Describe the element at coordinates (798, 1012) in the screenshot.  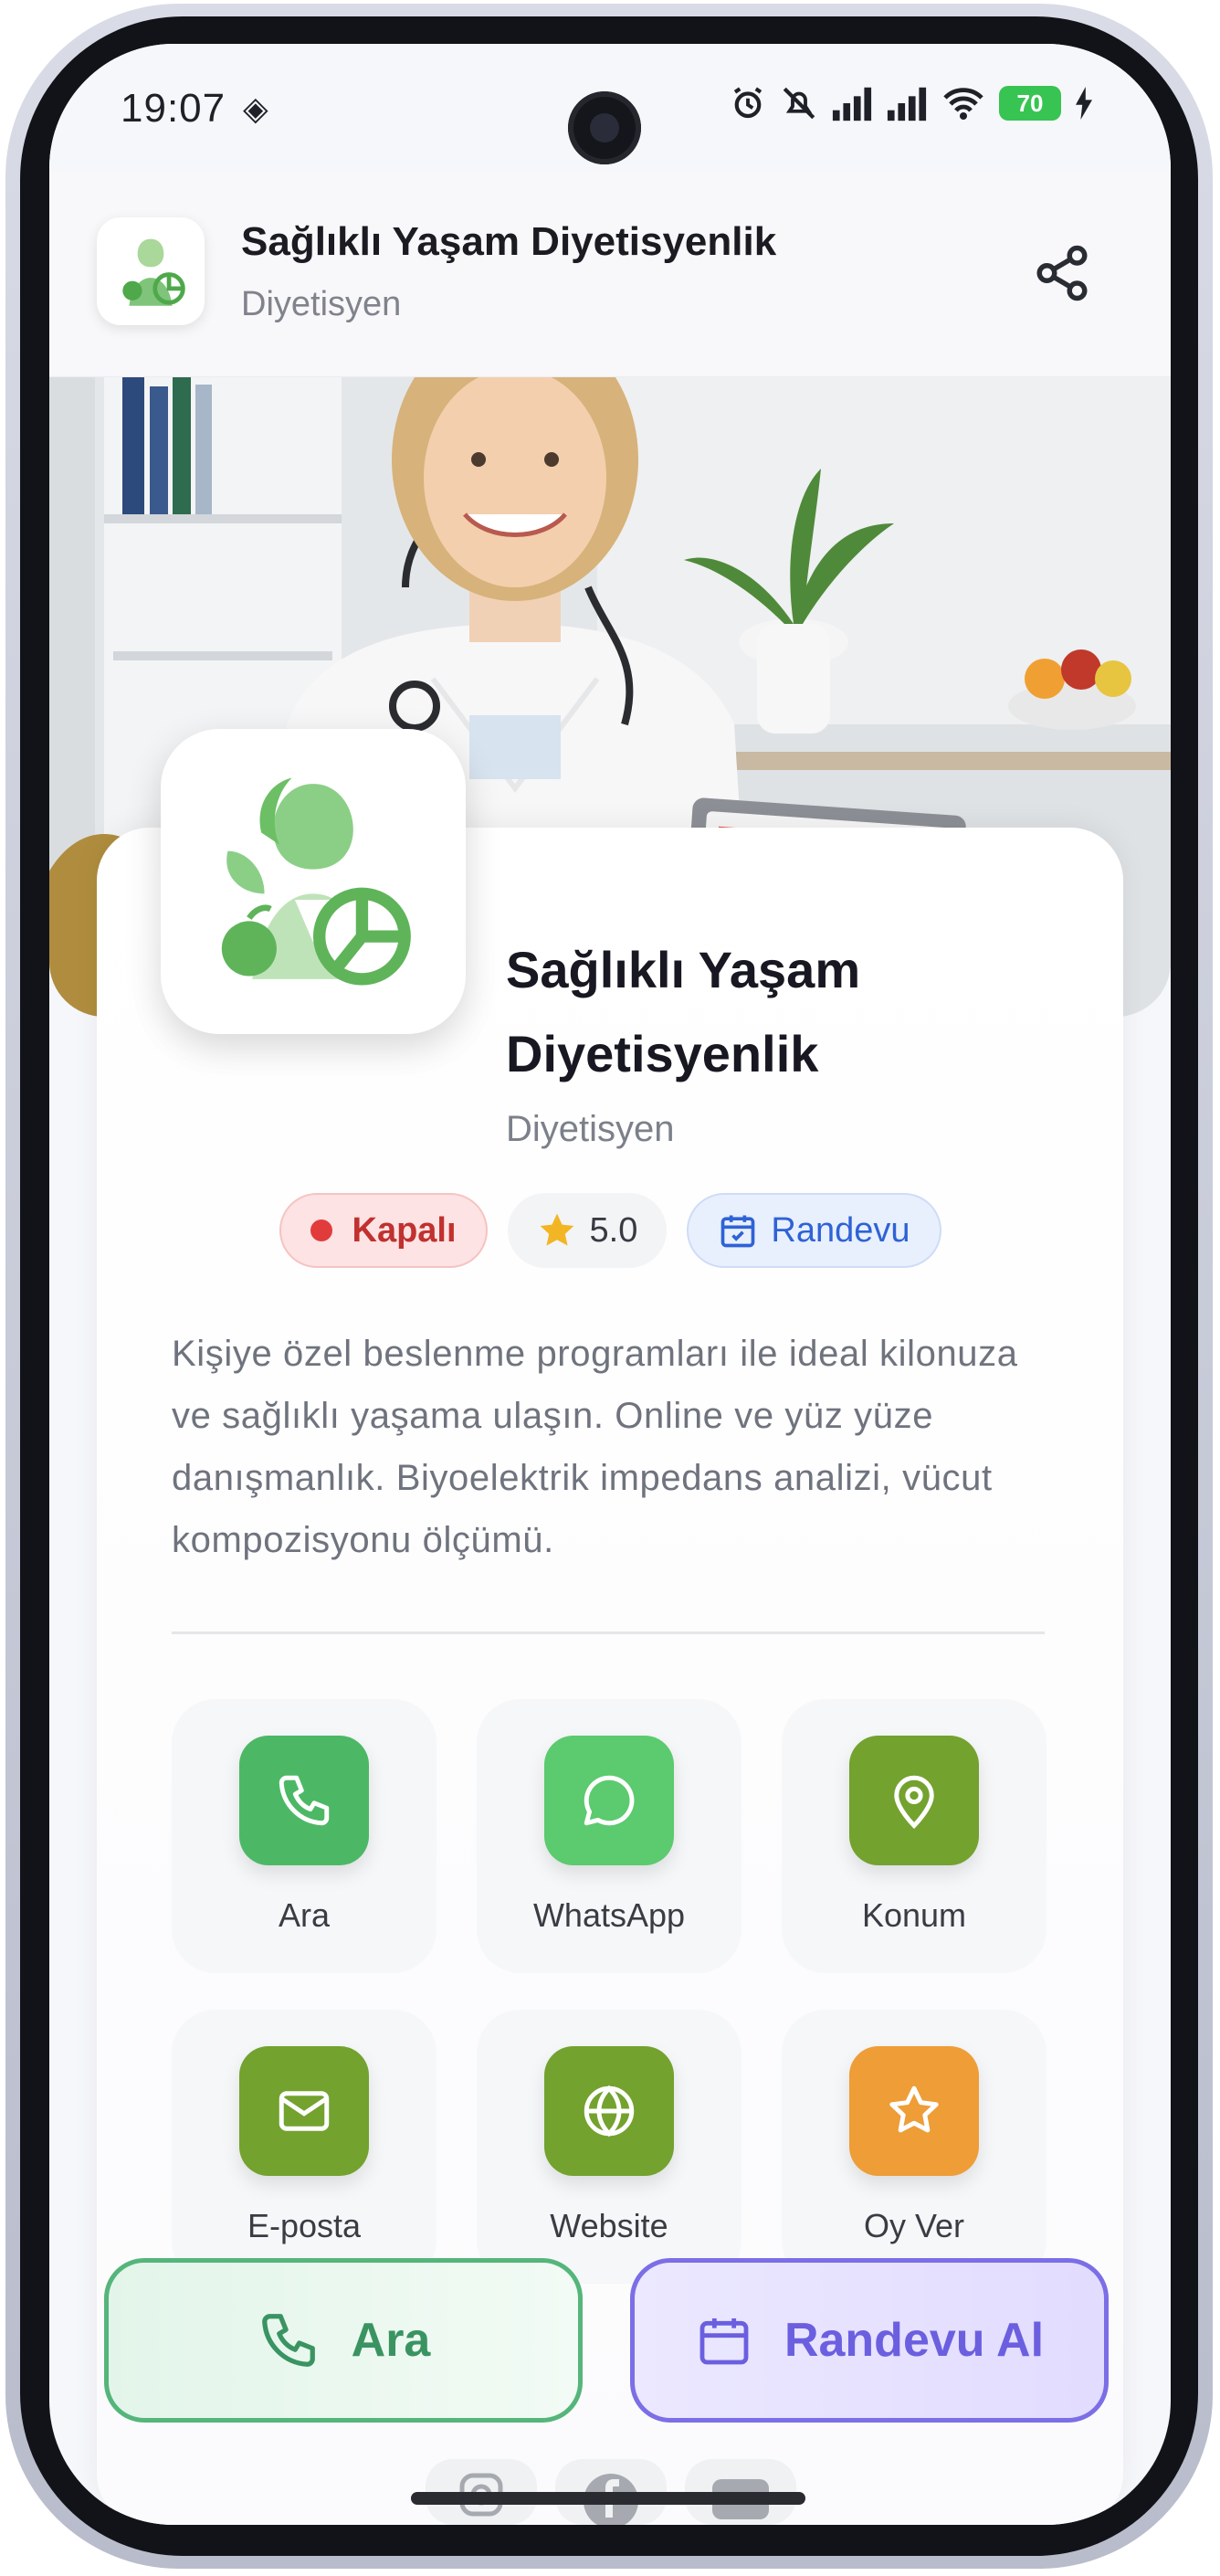
I see `business-name: Sağlıklı Yaşam Diyetisyenlik` at that location.